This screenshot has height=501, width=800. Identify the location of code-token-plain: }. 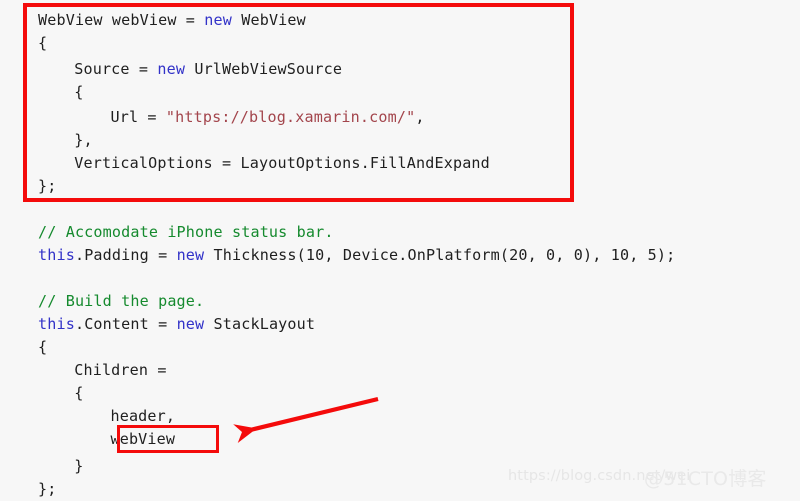
(79, 466).